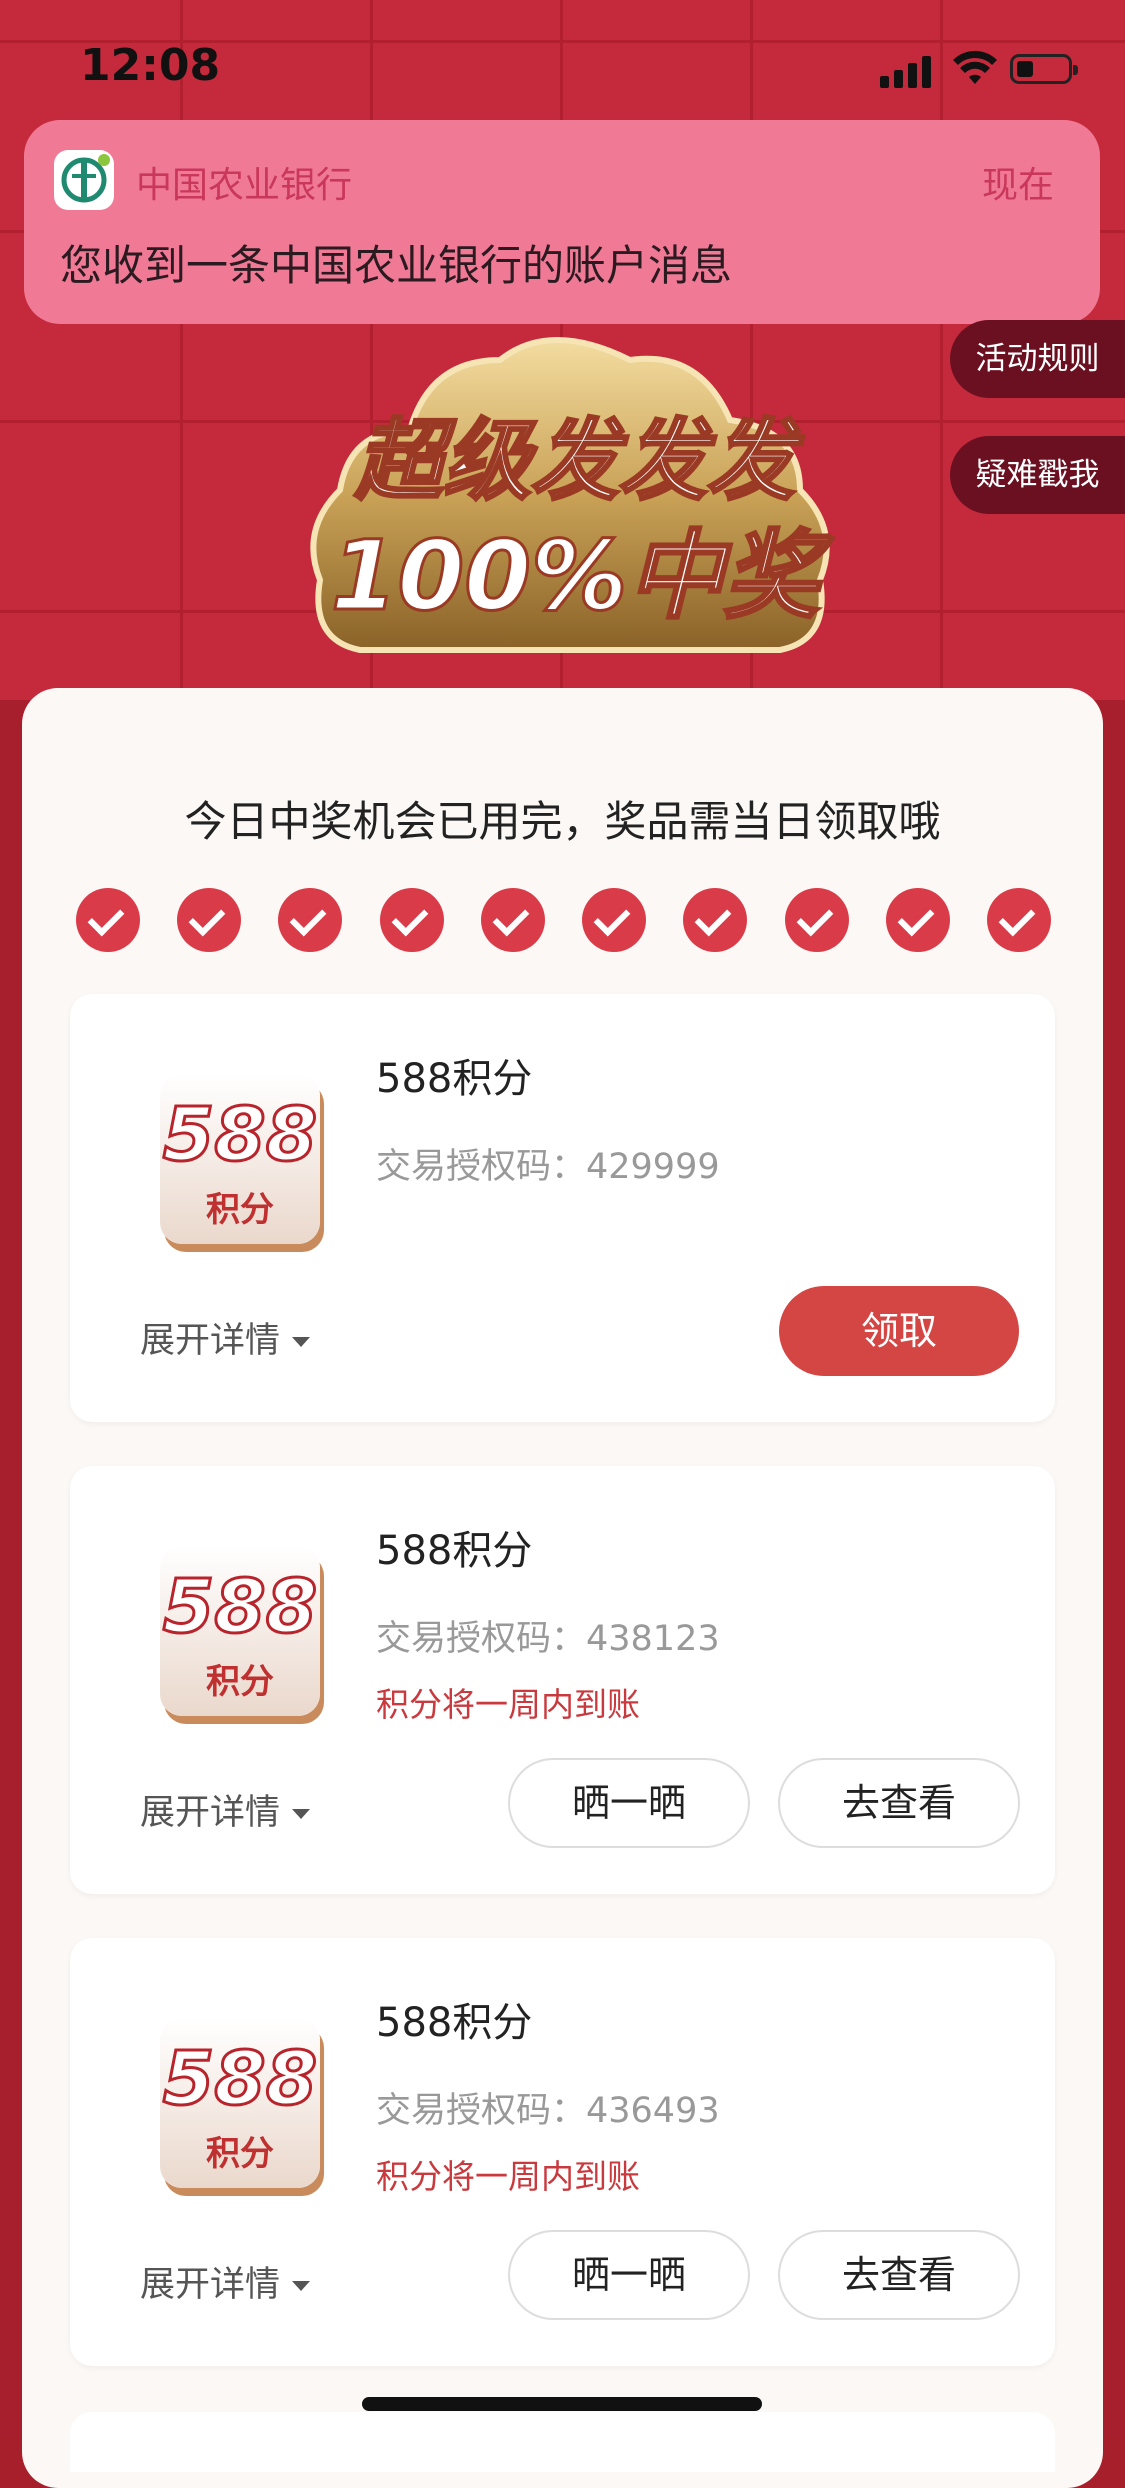 The image size is (1125, 2488). Describe the element at coordinates (562, 821) in the screenshot. I see `prize-headline: 今日中奖机会已用完，奖品需当日领取哦` at that location.